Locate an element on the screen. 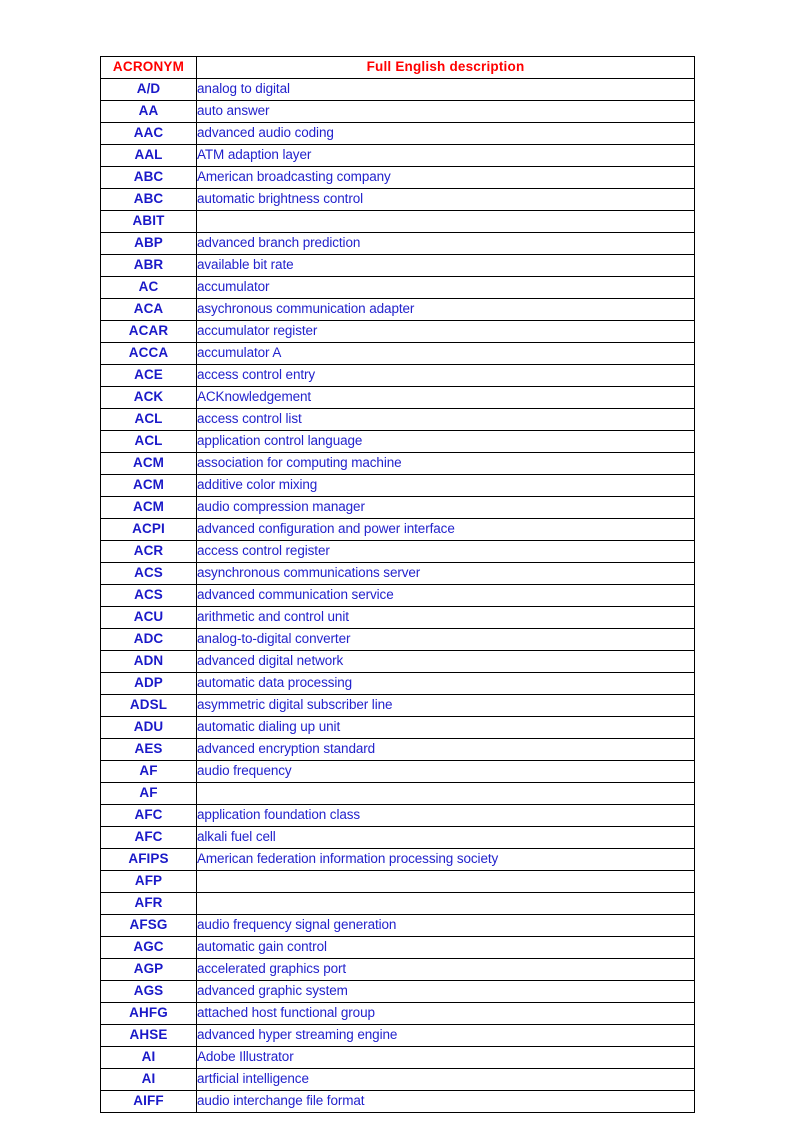 The height and width of the screenshot is (1122, 793). cell-acronym: A/D is located at coordinates (148, 89).